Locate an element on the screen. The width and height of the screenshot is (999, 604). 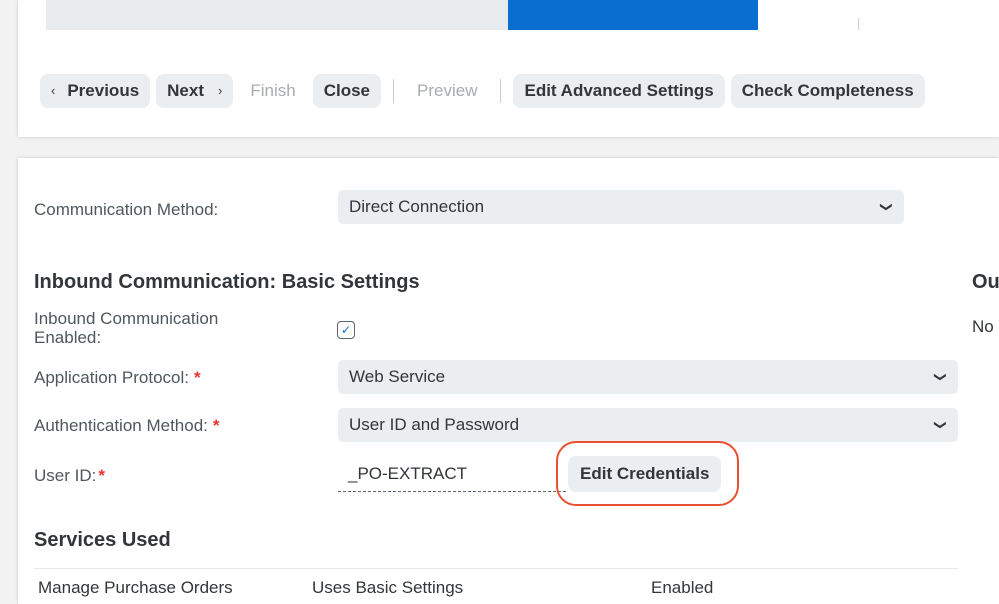
next-button-label: Next is located at coordinates (186, 90).